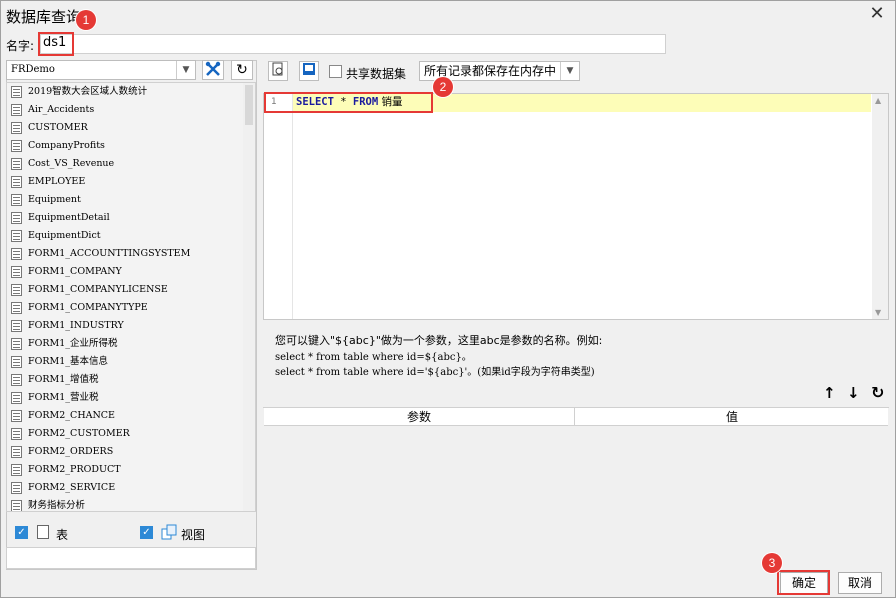 This screenshot has height=598, width=896. Describe the element at coordinates (68, 361) in the screenshot. I see `table-name: FORM1_基本信息` at that location.